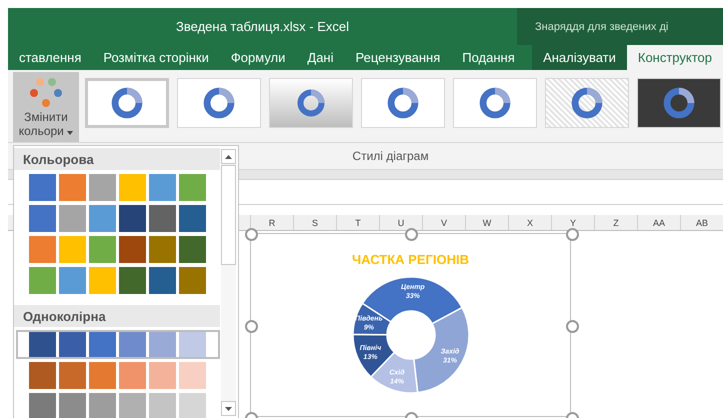 The height and width of the screenshot is (418, 723). Describe the element at coordinates (390, 156) in the screenshot. I see `group-label: Стилі діаграм` at that location.